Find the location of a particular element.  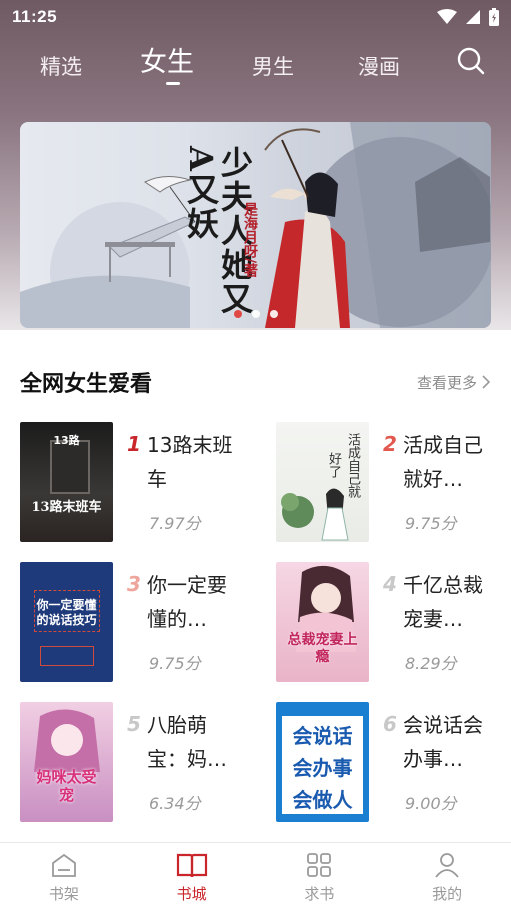

book-info: 3 你一定要懂的… 9.75分 is located at coordinates (181, 622).